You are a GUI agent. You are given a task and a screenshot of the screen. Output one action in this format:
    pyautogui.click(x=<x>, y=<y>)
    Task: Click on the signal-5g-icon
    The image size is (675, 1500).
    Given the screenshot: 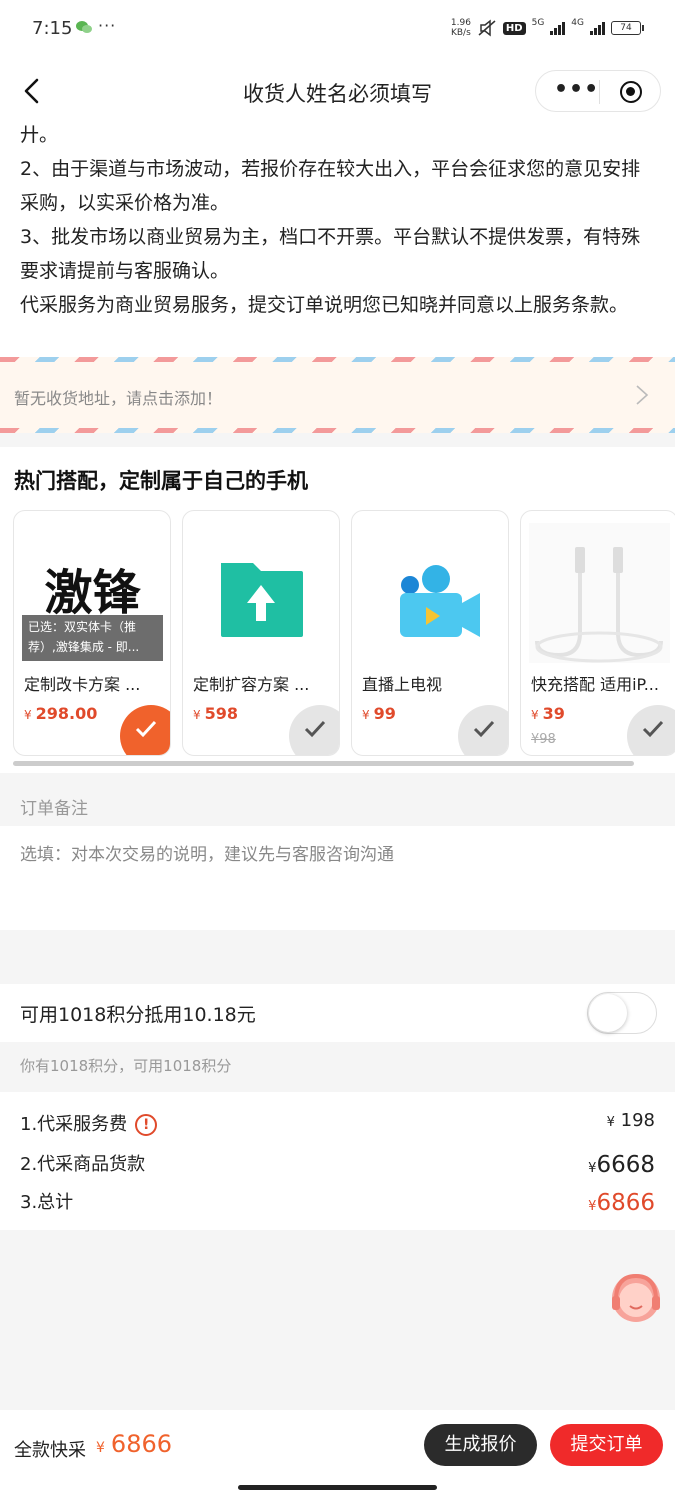 What is the action you would take?
    pyautogui.click(x=558, y=28)
    